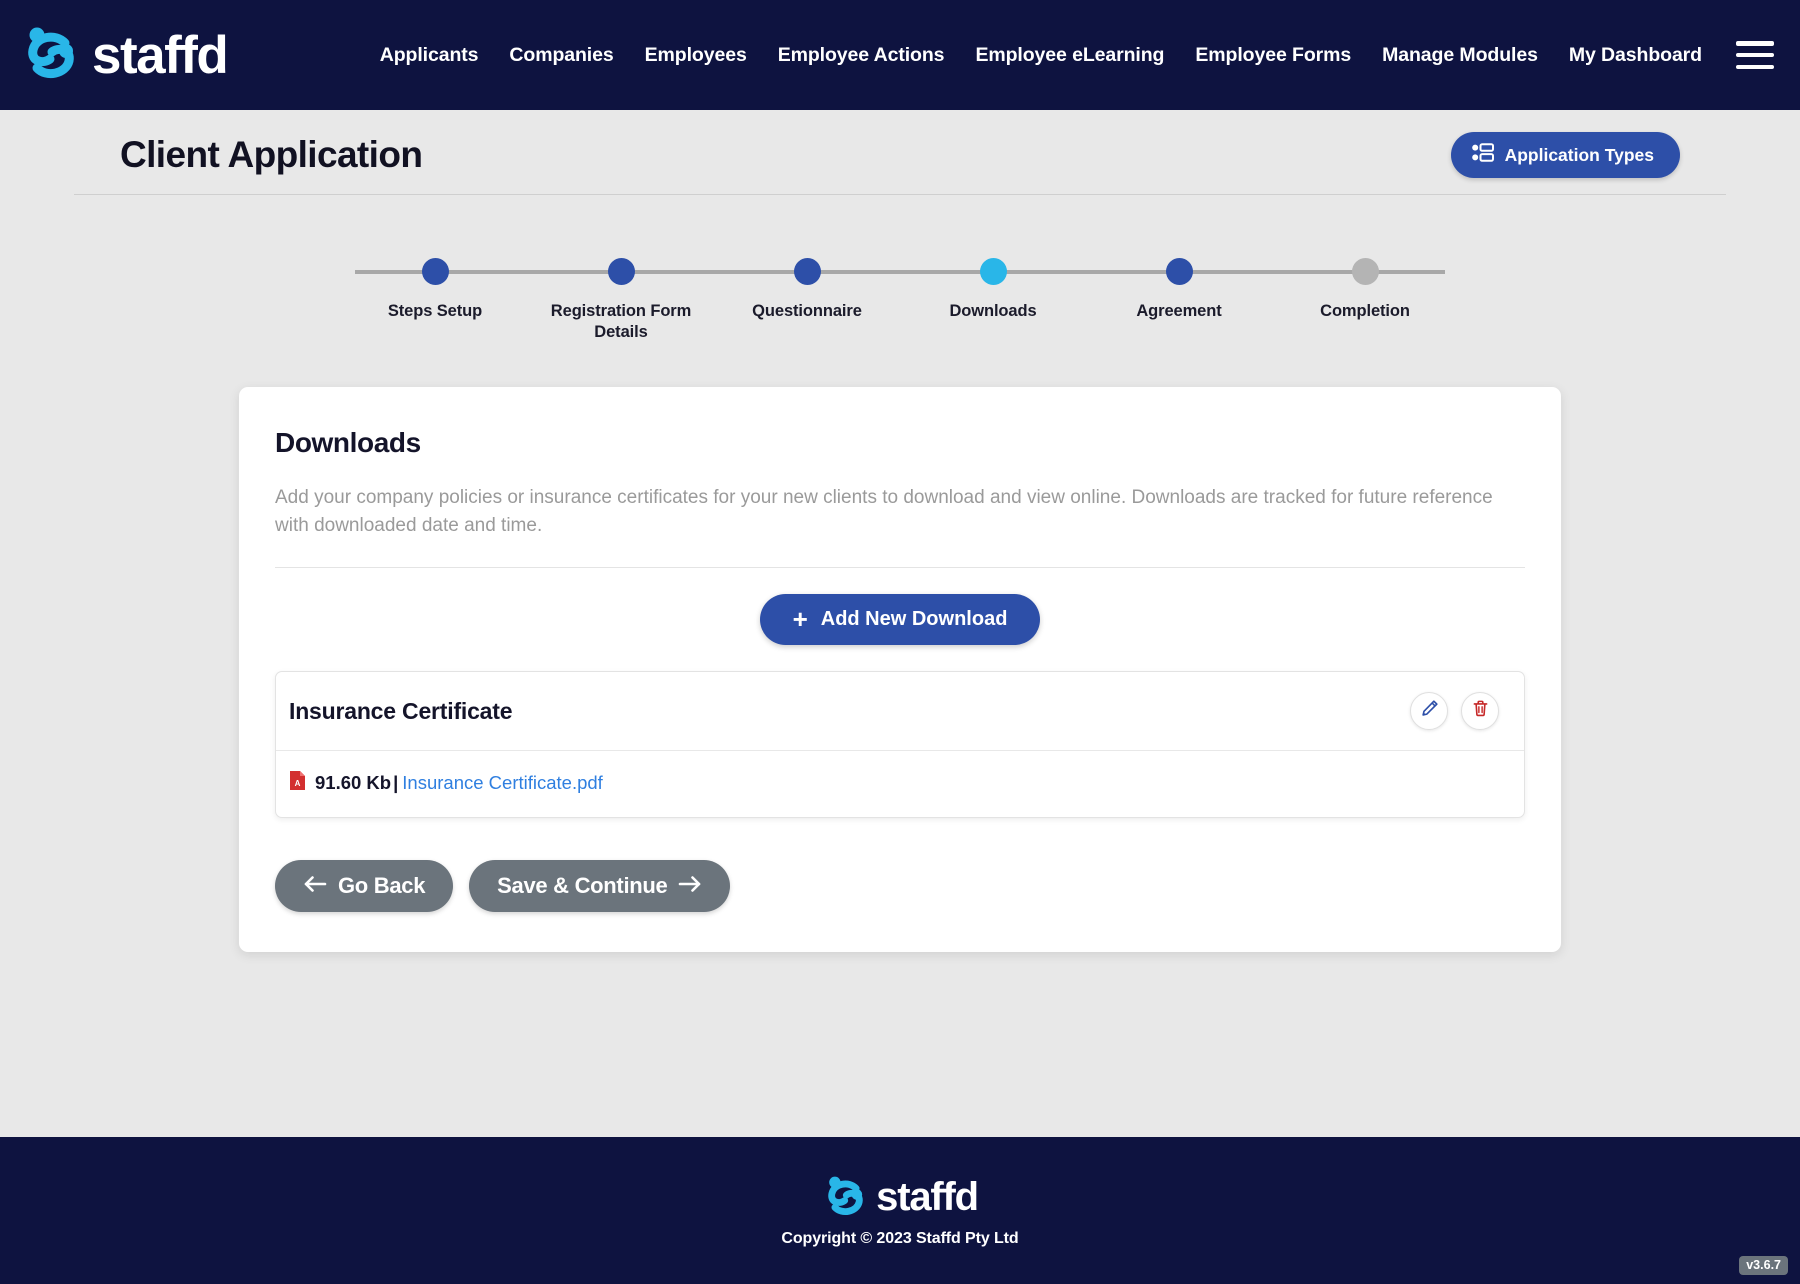  What do you see at coordinates (900, 568) in the screenshot?
I see `card-separator` at bounding box center [900, 568].